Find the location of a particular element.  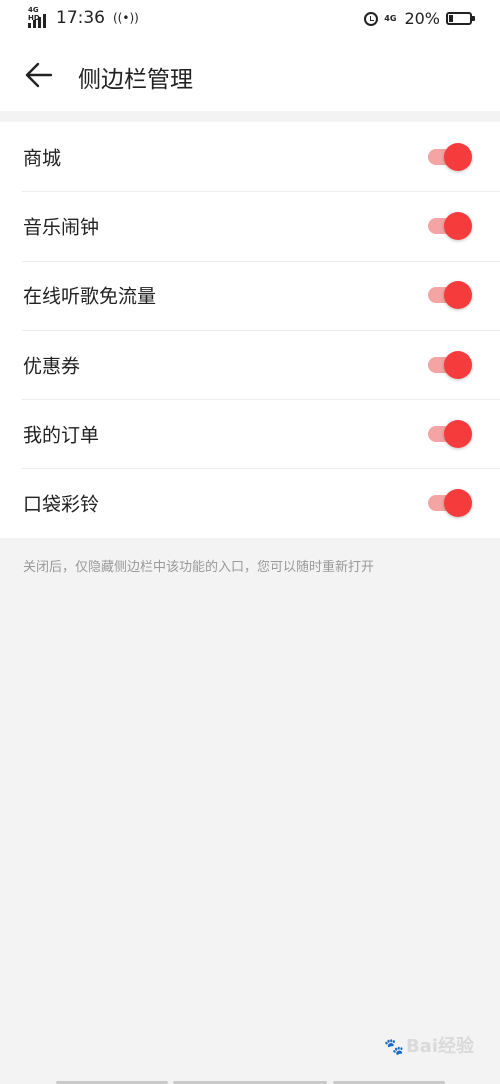

footer-note: 关闭后，仅隐藏侧边栏中该功能的入口，您可以随时重新打开 is located at coordinates (199, 567).